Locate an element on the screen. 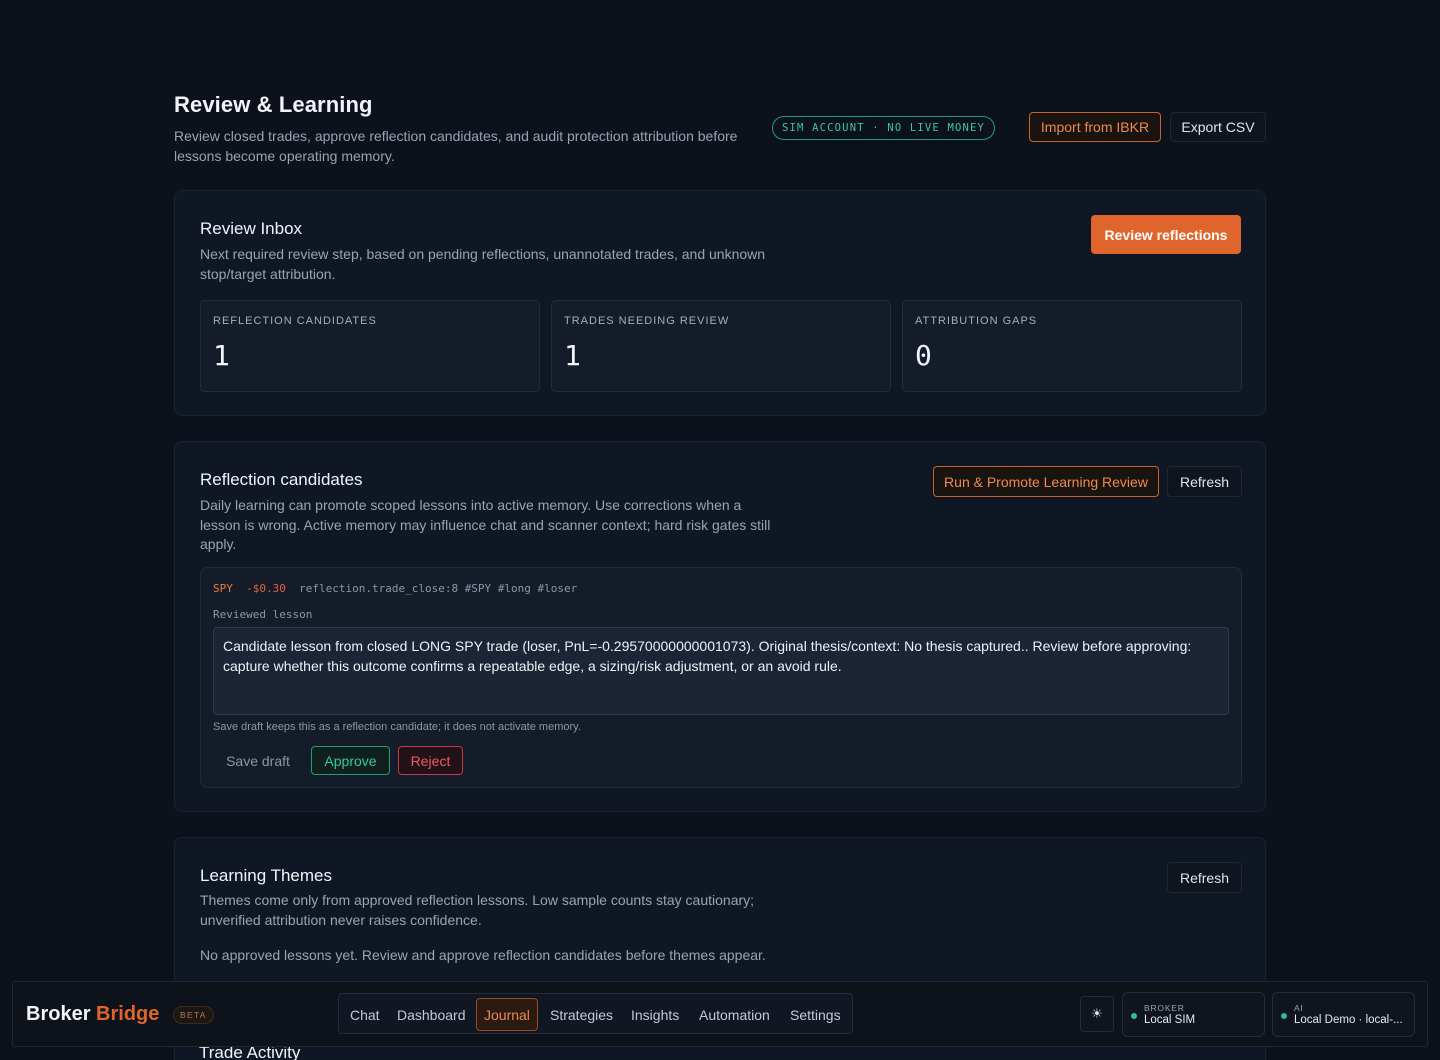 The image size is (1440, 1060). beta-badge: BETA is located at coordinates (193, 1015).